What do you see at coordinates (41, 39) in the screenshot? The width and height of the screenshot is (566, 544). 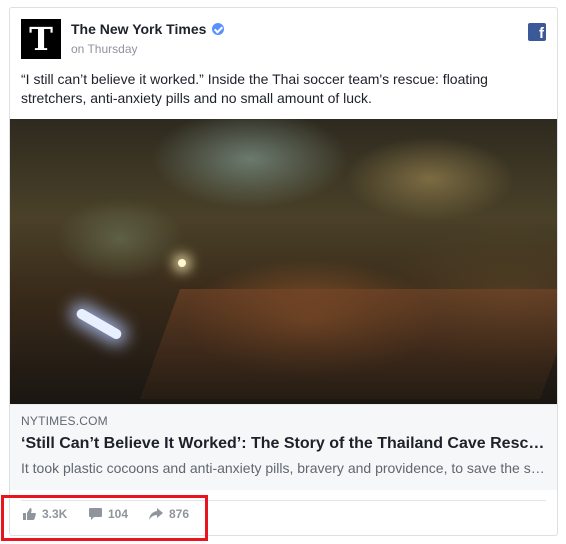 I see `nyt-logo-avatar: T` at bounding box center [41, 39].